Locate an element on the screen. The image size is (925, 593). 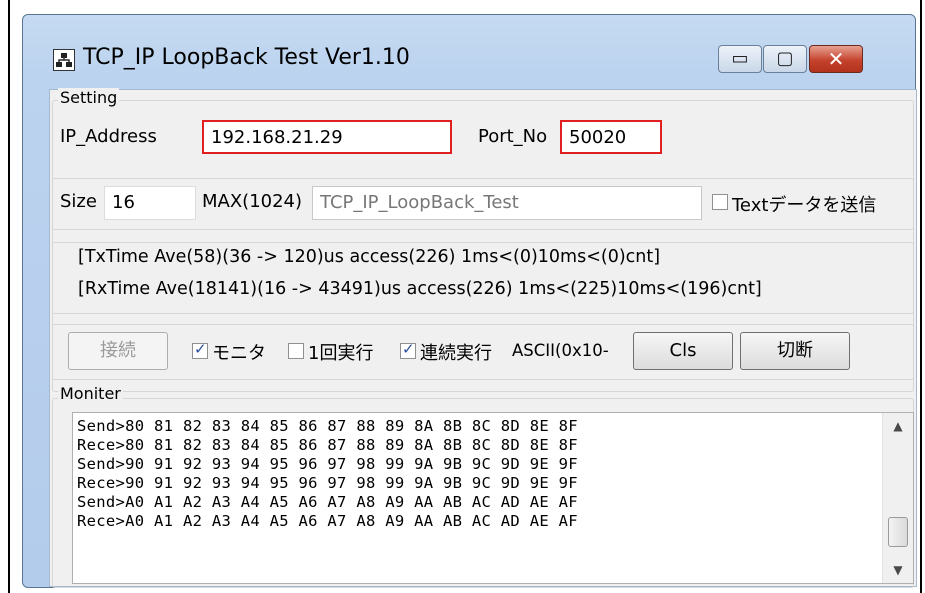
size-field: 16 is located at coordinates (150, 203).